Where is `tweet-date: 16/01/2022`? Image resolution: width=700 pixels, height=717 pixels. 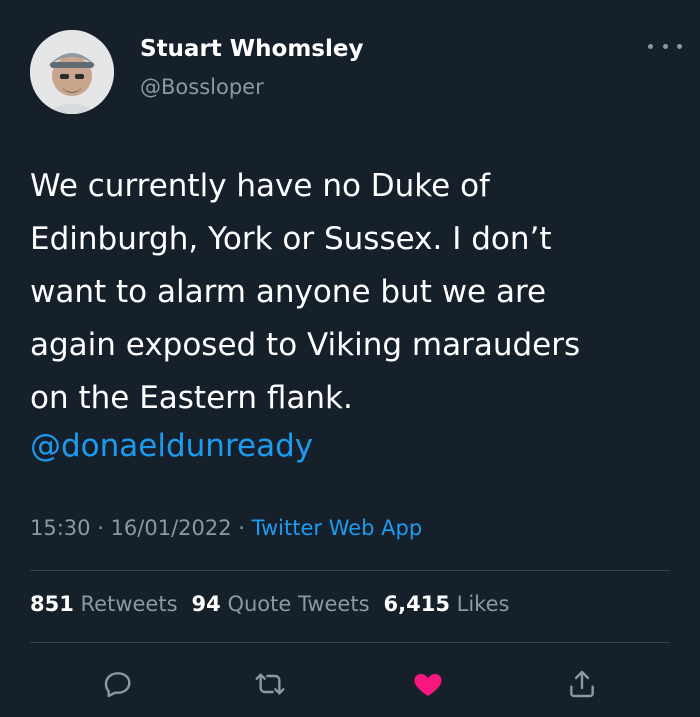 tweet-date: 16/01/2022 is located at coordinates (171, 528).